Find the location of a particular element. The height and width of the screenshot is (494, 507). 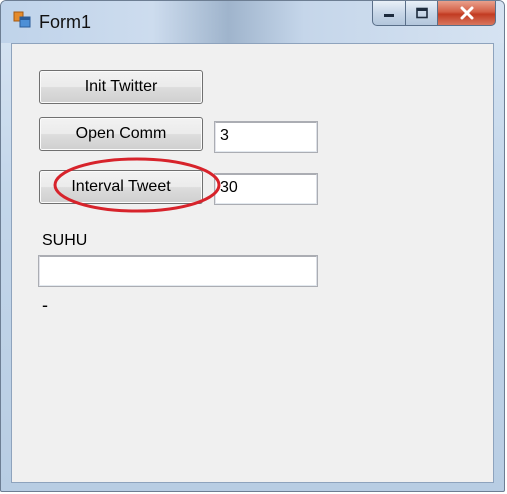

maximize-icon is located at coordinates (421, 13).